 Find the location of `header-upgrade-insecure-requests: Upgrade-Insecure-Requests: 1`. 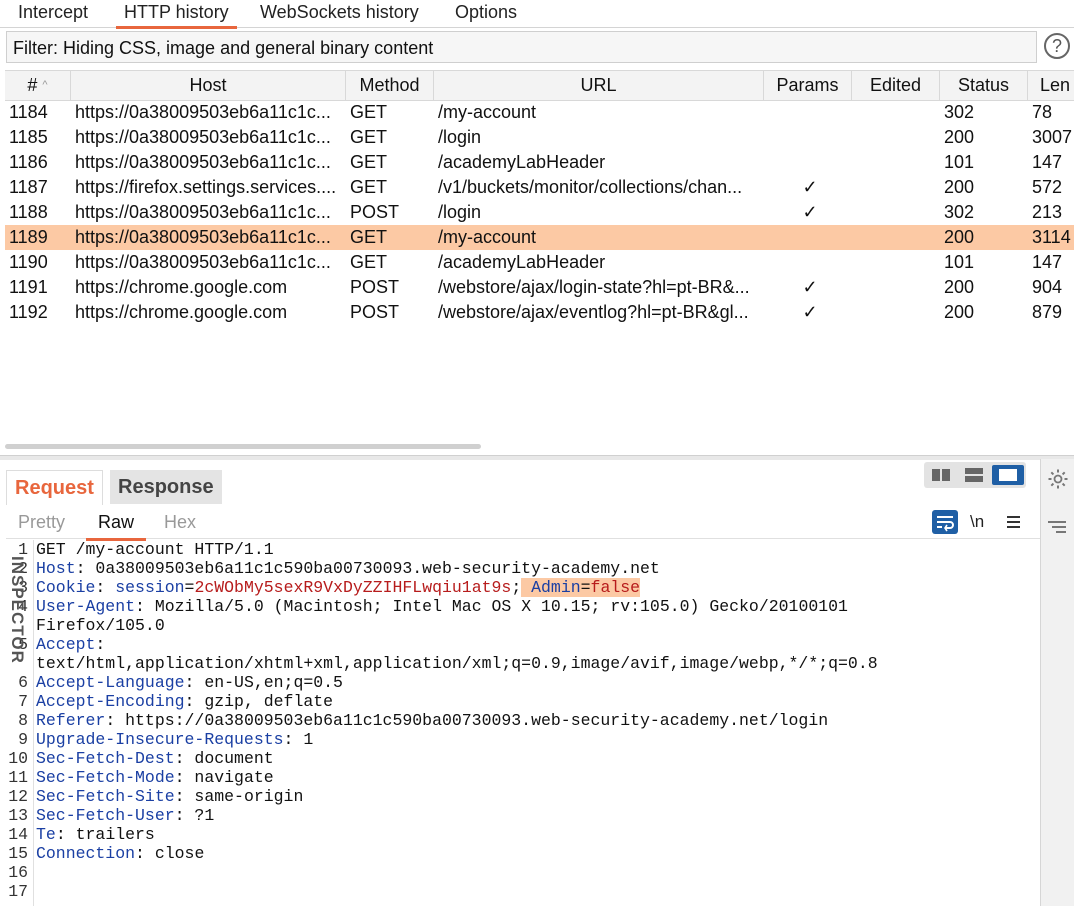

header-upgrade-insecure-requests: Upgrade-Insecure-Requests: 1 is located at coordinates (175, 739).